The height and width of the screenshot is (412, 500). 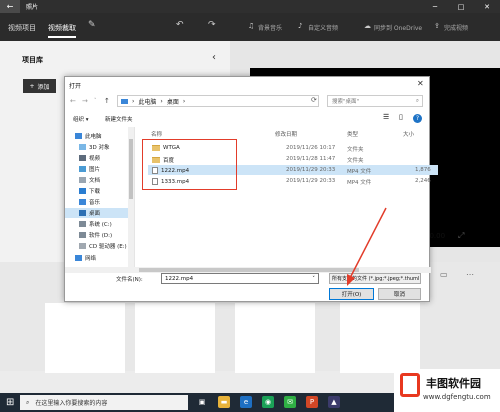 What do you see at coordinates (95, 101) in the screenshot?
I see `nav-recent-icon: ˅` at bounding box center [95, 101].